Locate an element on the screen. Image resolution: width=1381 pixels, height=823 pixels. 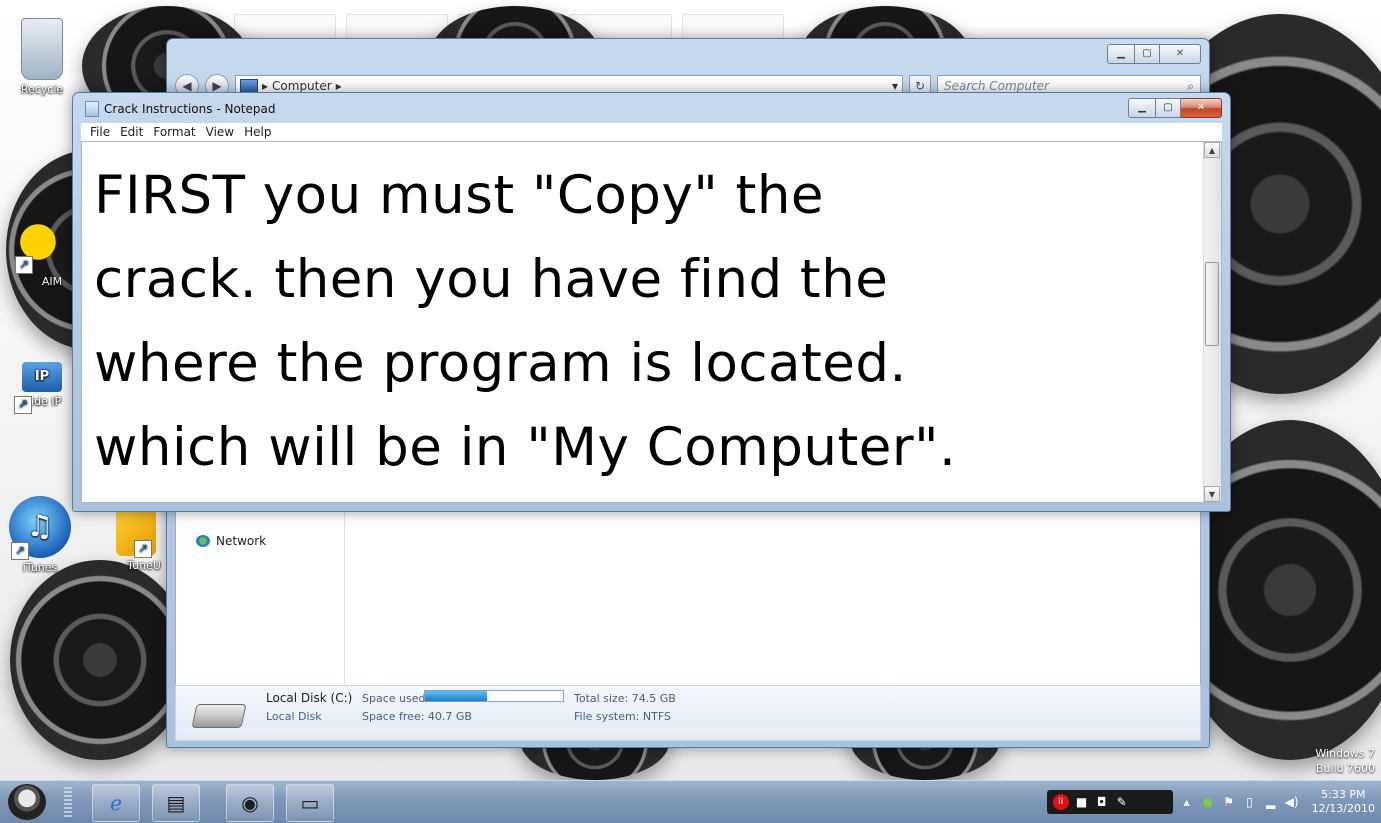
folder-icon: ▭ is located at coordinates (310, 803).